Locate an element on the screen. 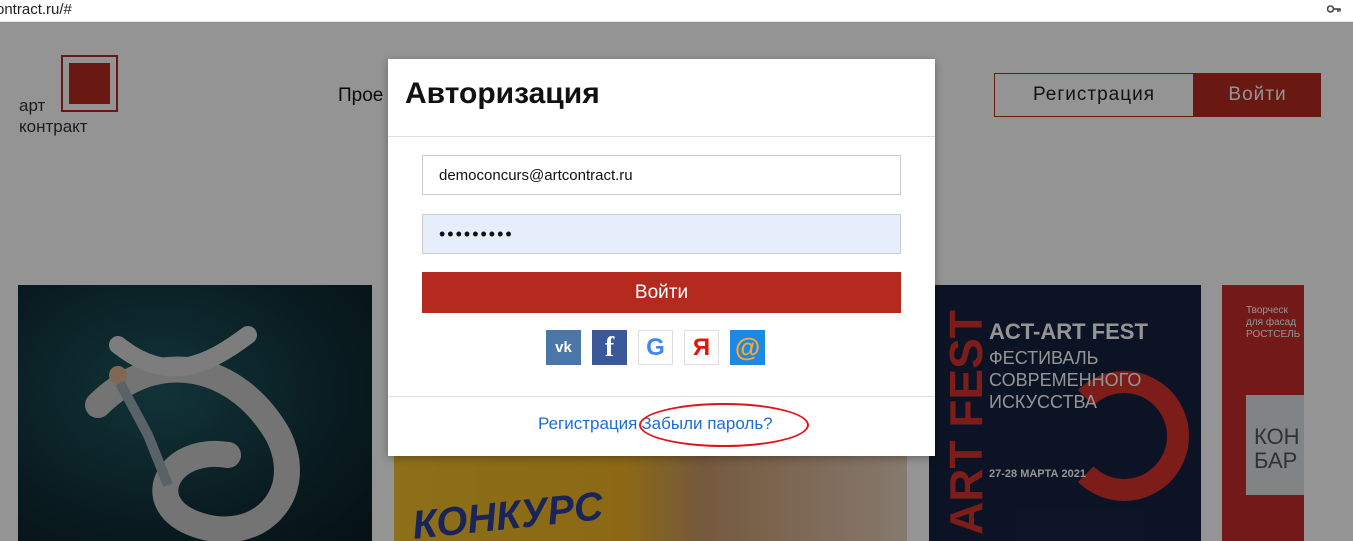  yandex-login-icon: Я is located at coordinates (701, 347).